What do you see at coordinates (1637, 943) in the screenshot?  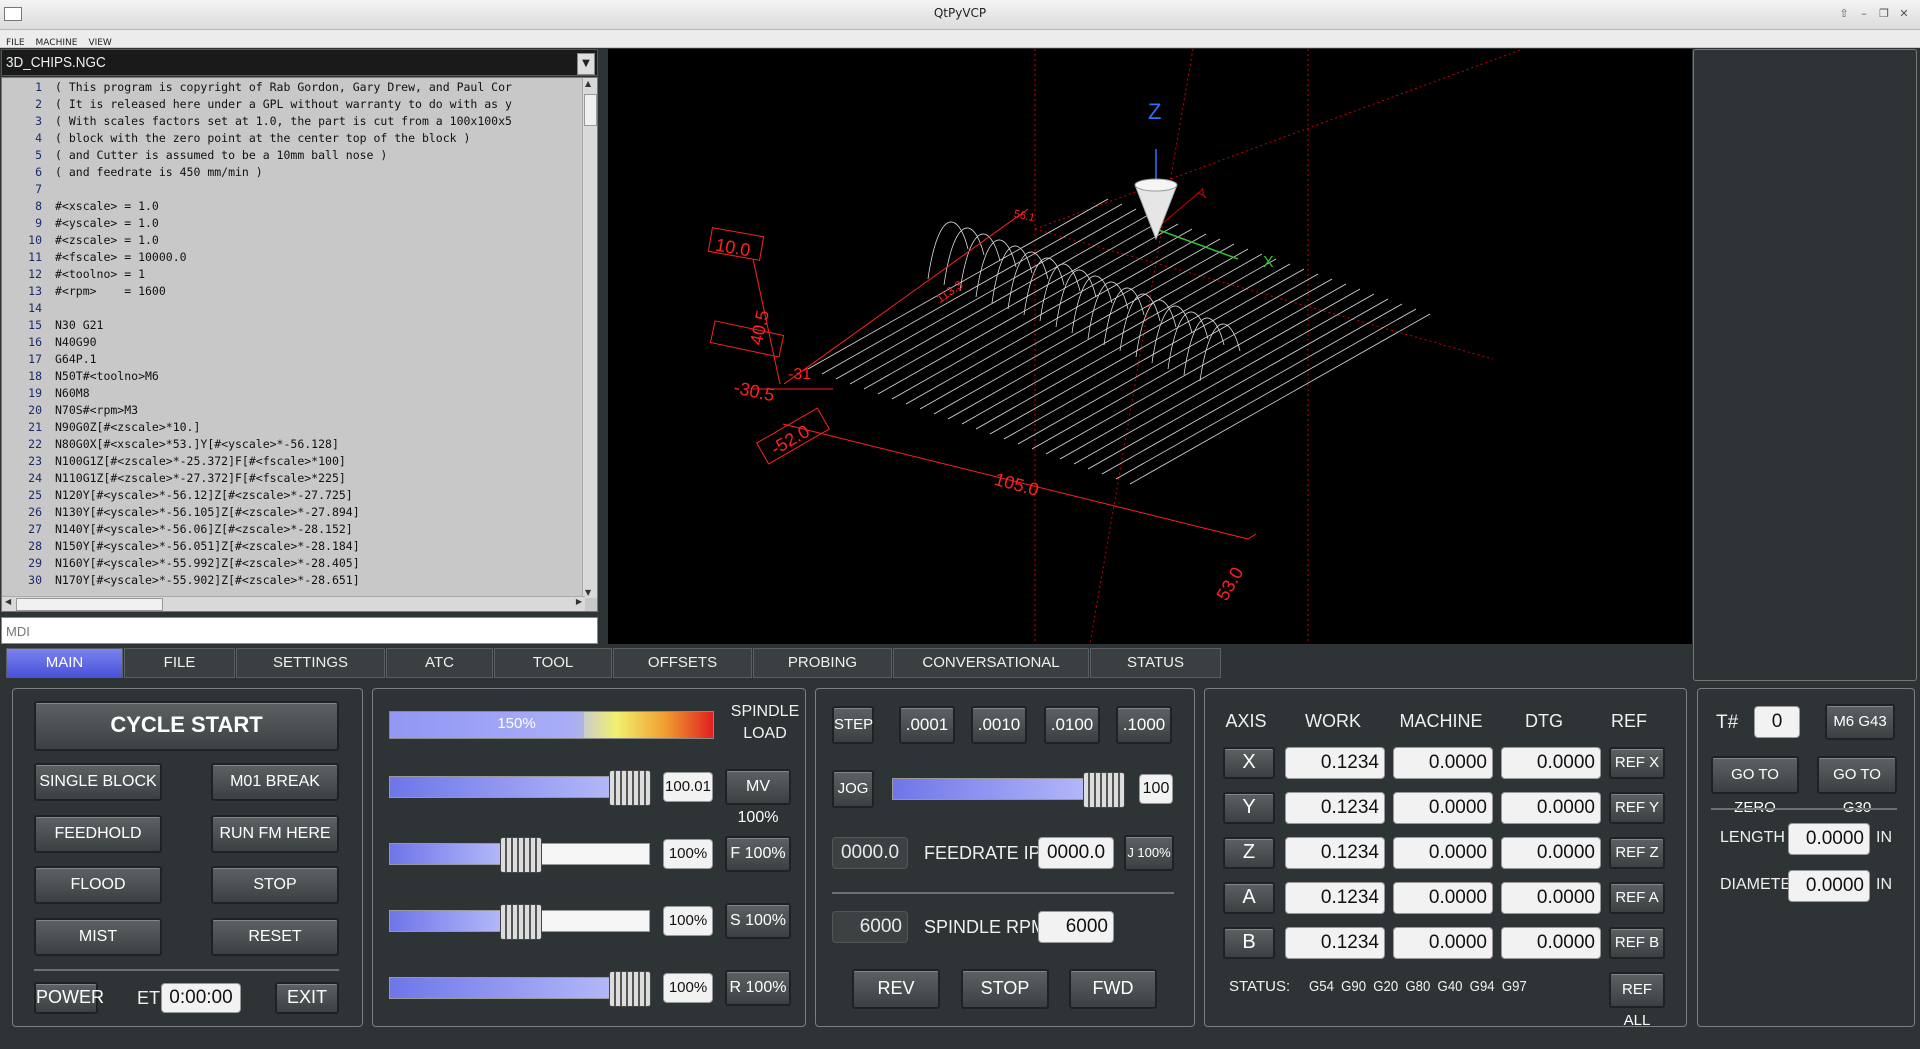 I see `ref-b-button: REF B` at bounding box center [1637, 943].